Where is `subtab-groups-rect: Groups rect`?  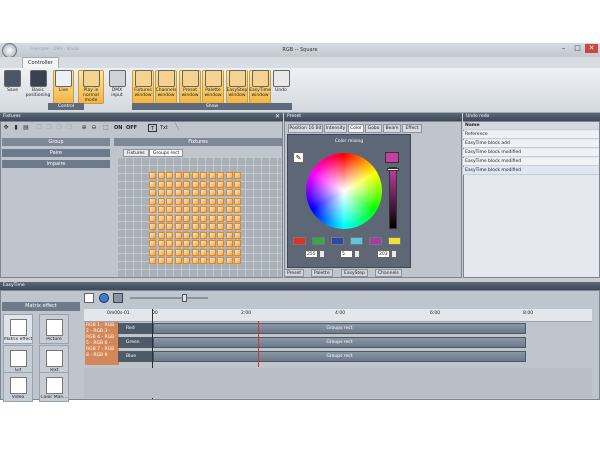 subtab-groups-rect: Groups rect is located at coordinates (166, 153).